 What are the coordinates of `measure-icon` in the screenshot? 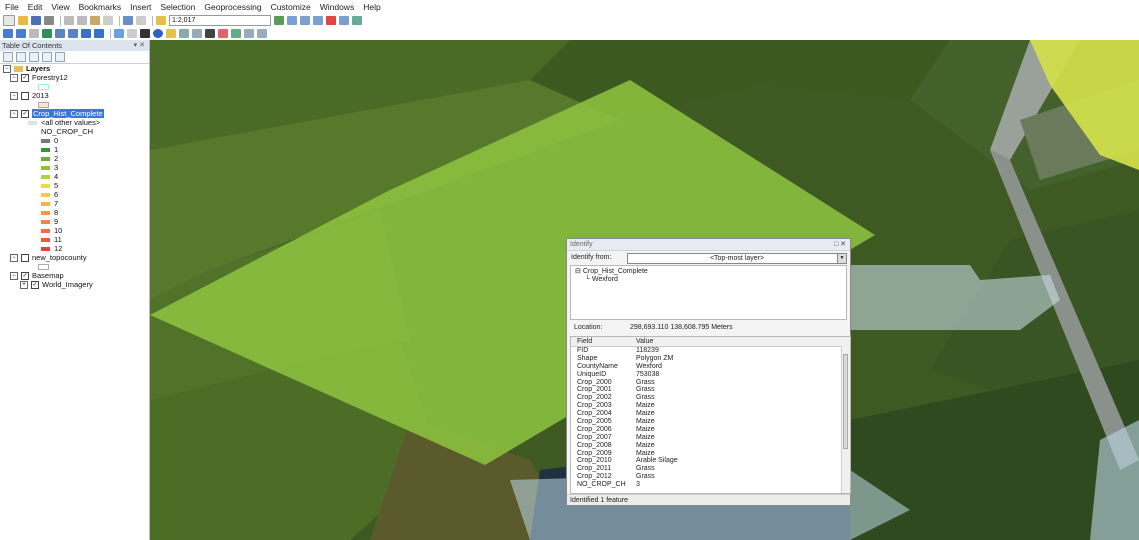 It's located at (197, 33).